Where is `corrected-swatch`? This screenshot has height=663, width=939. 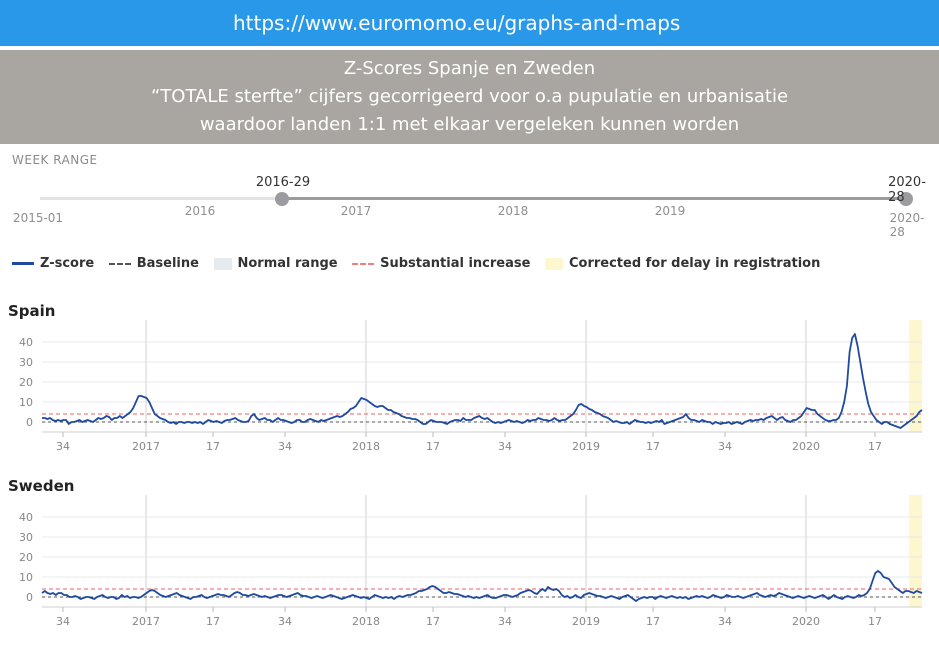 corrected-swatch is located at coordinates (553, 263).